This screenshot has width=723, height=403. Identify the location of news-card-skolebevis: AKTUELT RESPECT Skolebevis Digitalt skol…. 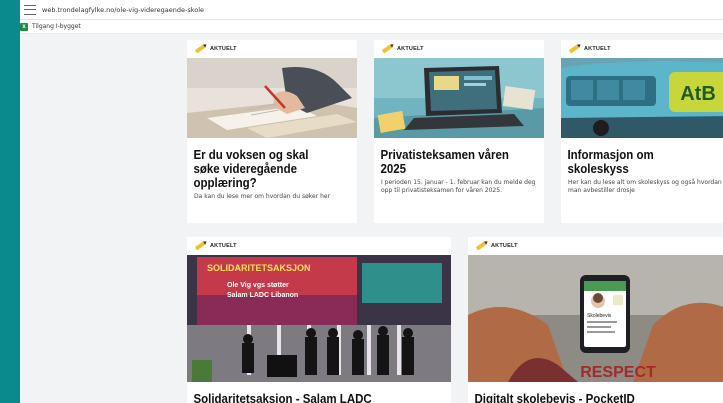
(595, 320).